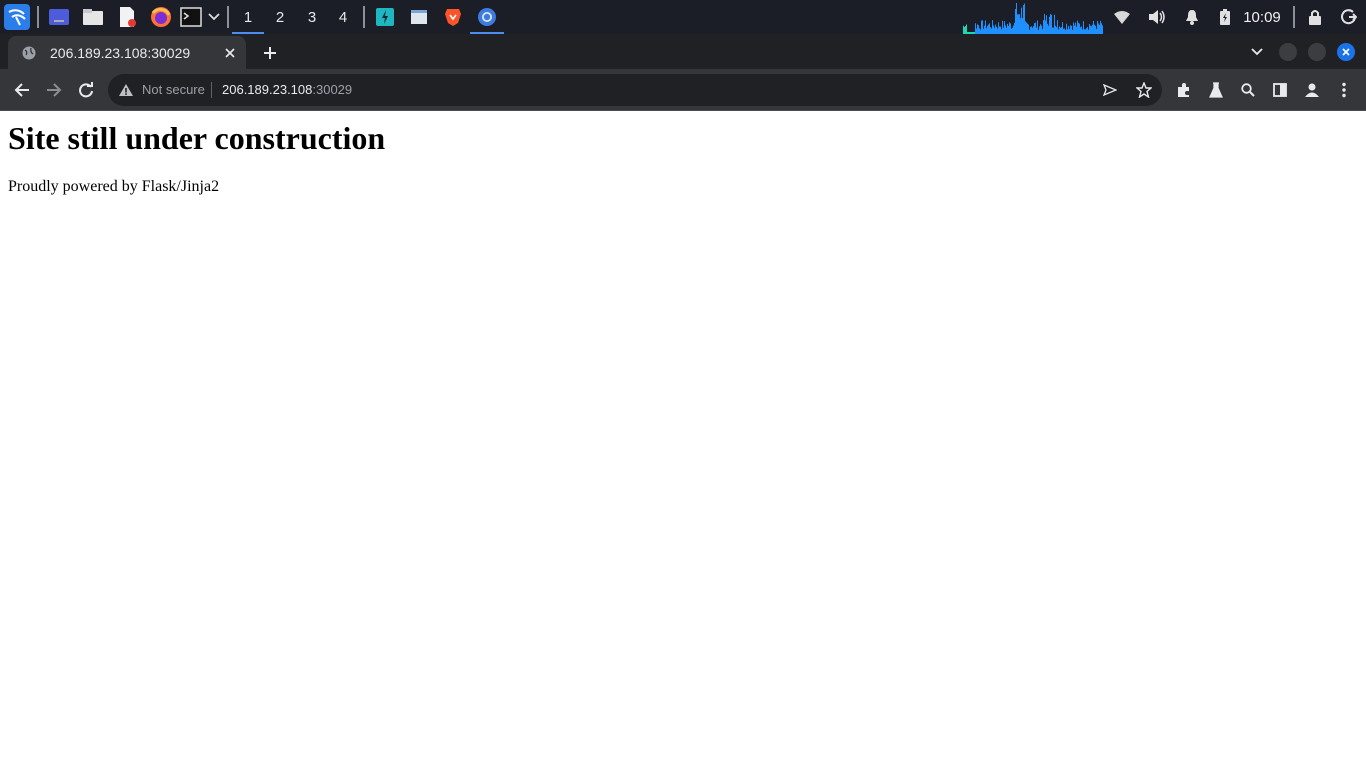 The image size is (1366, 768). I want to click on arrow-left-icon, so click(21, 90).